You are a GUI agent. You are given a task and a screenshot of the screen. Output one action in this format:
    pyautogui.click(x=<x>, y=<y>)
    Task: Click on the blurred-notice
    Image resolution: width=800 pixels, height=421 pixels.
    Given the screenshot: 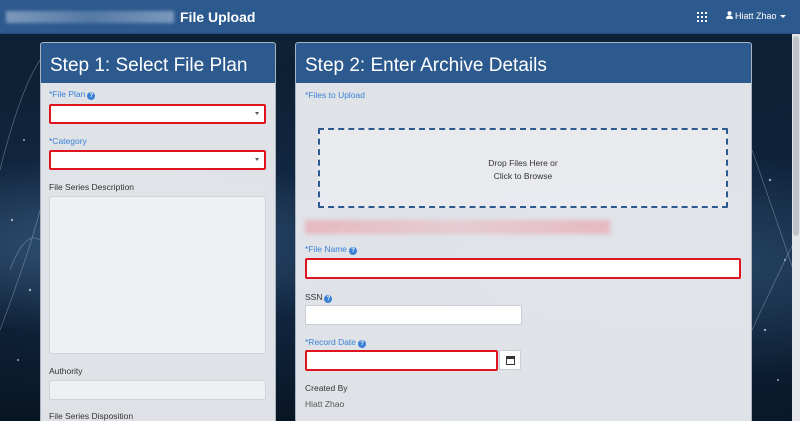 What is the action you would take?
    pyautogui.click(x=457, y=227)
    